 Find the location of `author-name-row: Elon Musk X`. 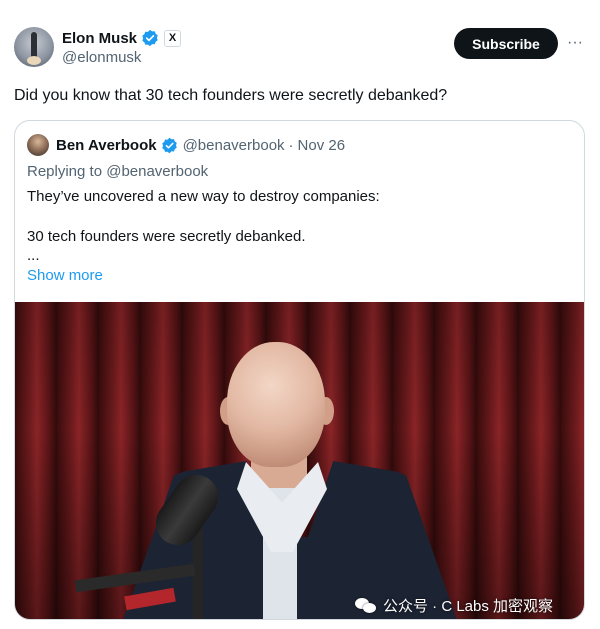

author-name-row: Elon Musk X is located at coordinates (122, 38).